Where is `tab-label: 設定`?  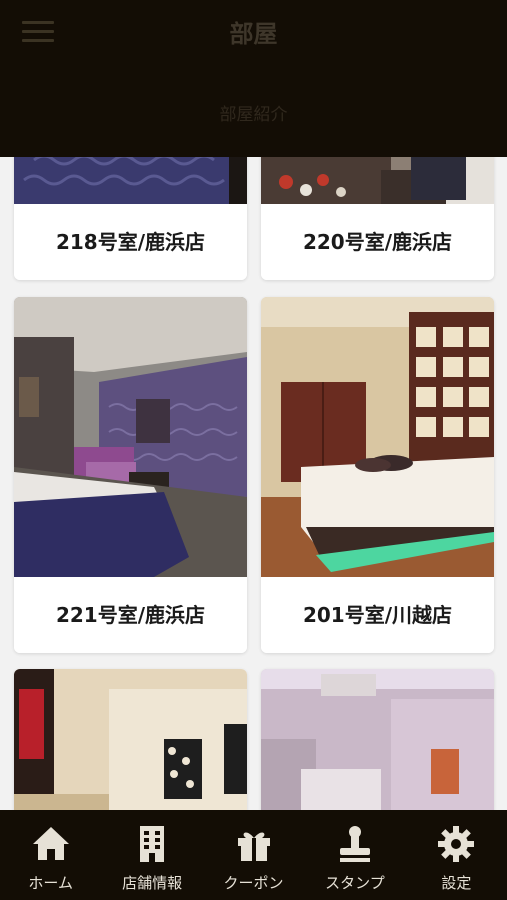
tab-label: 設定 is located at coordinates (456, 883).